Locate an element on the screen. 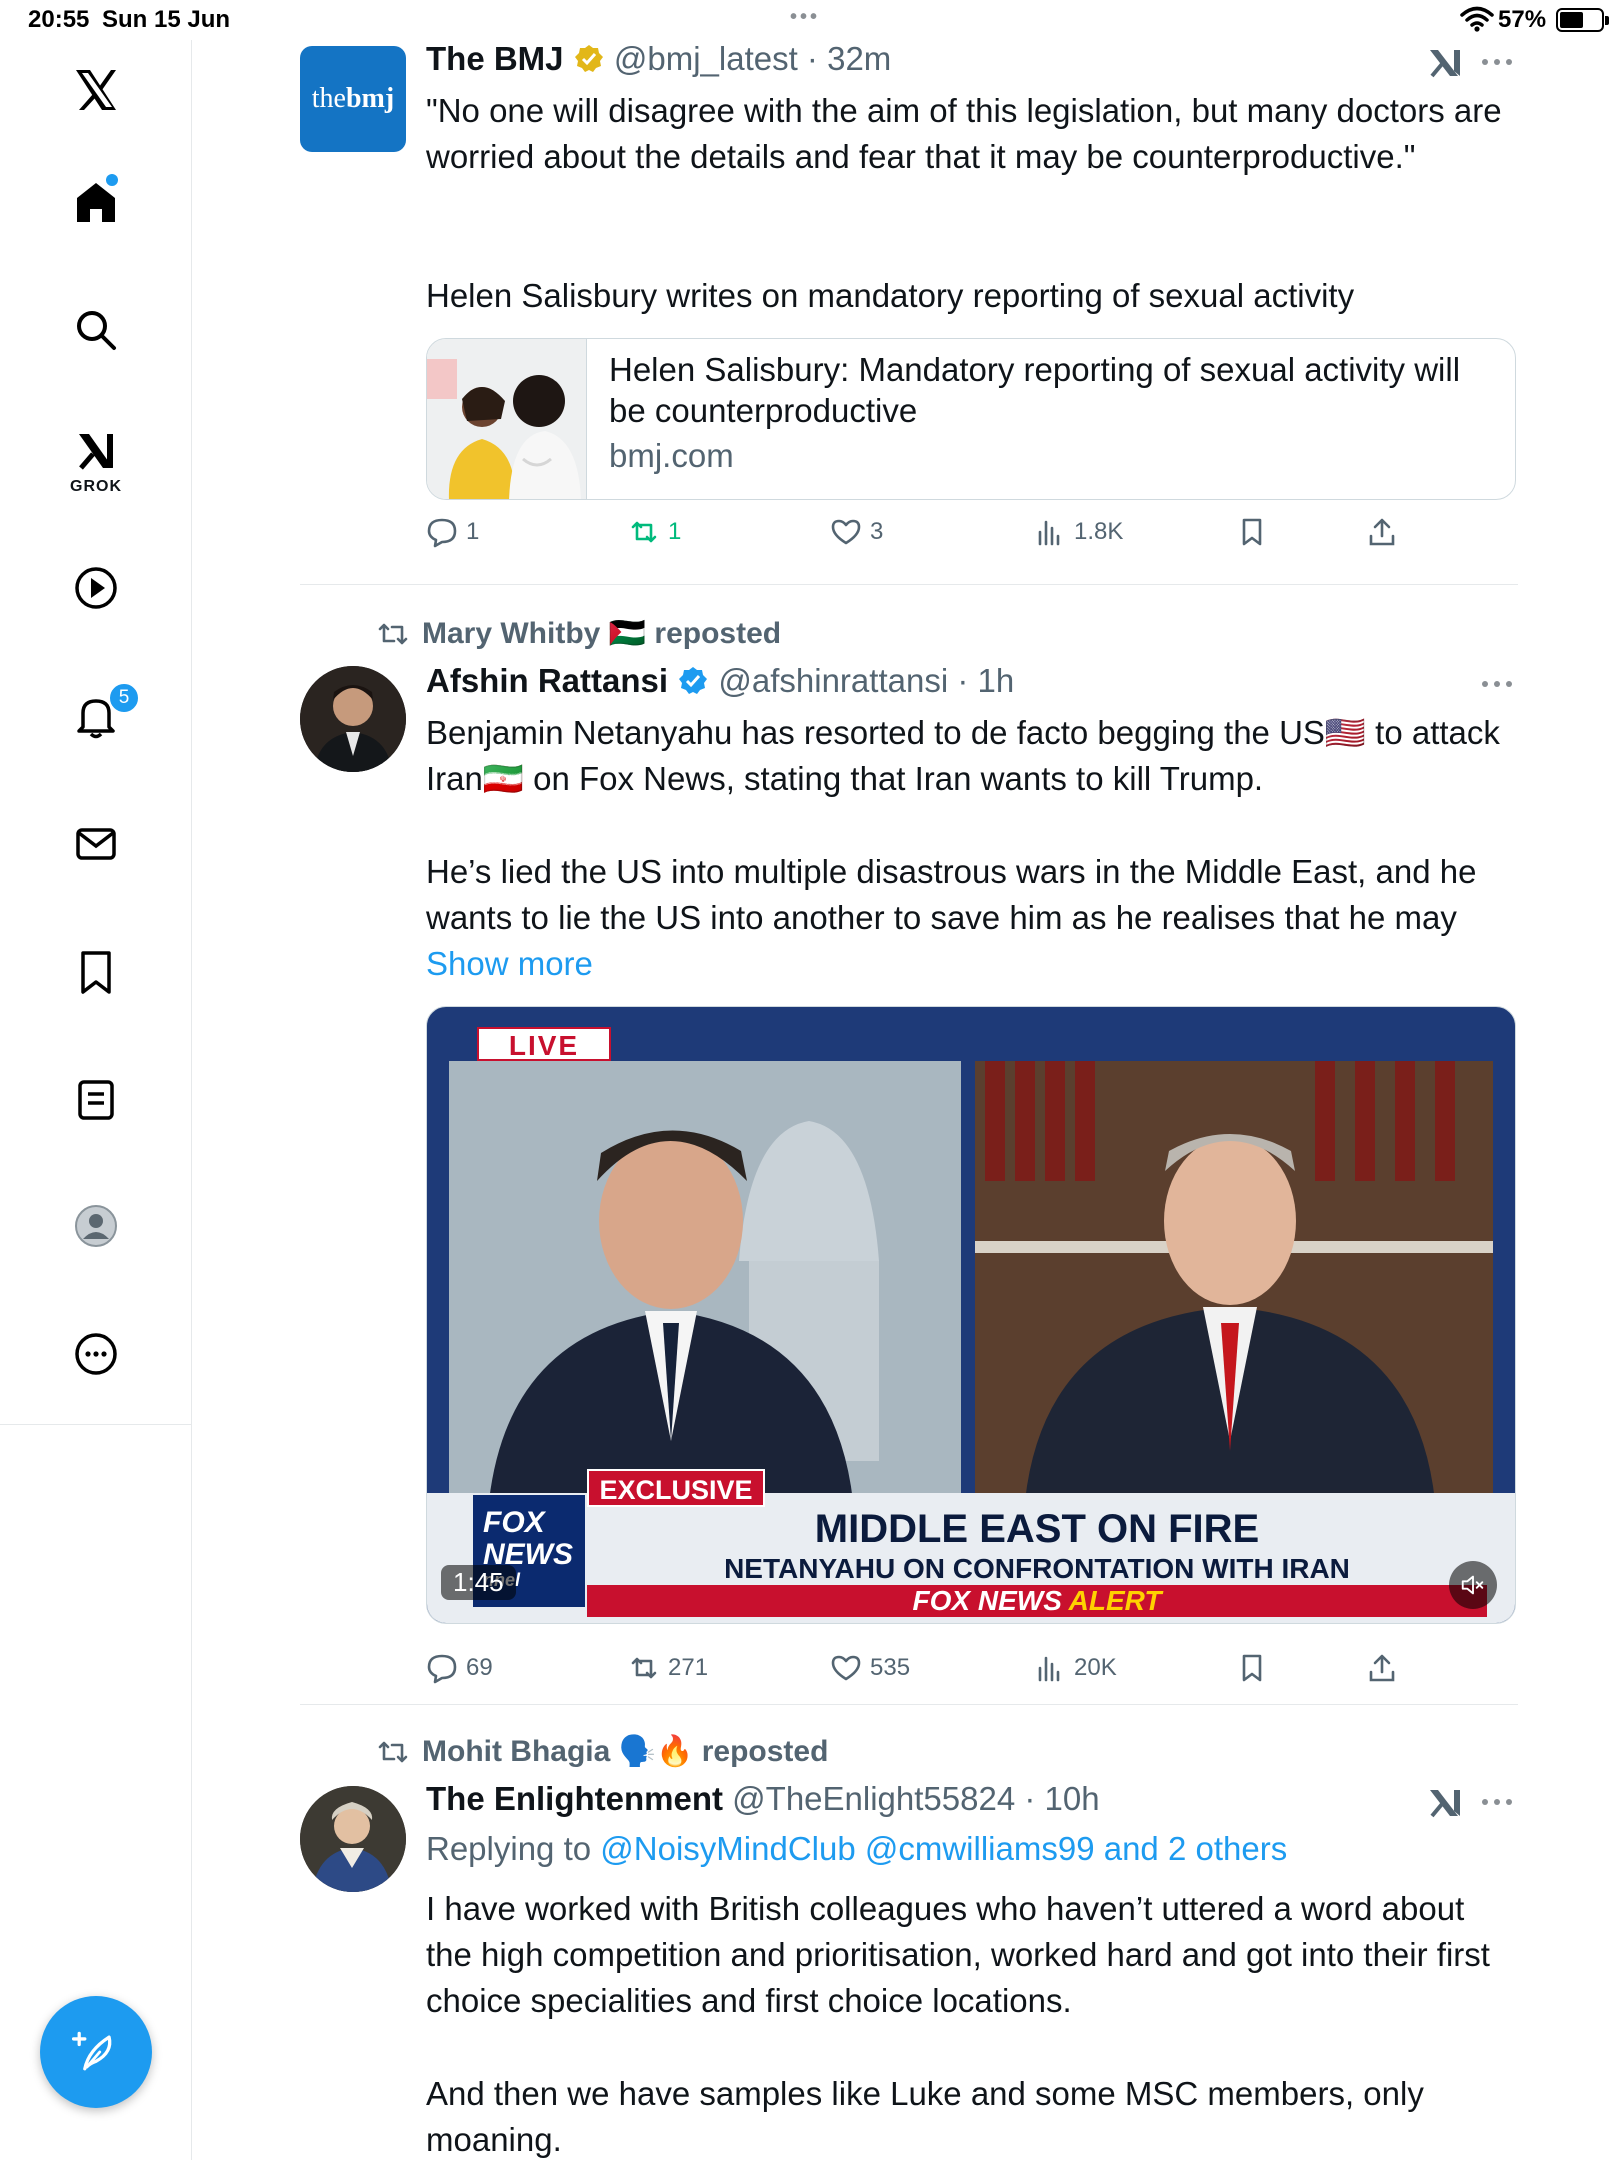 The width and height of the screenshot is (1620, 2160). views-button: 20K is located at coordinates (1075, 1668).